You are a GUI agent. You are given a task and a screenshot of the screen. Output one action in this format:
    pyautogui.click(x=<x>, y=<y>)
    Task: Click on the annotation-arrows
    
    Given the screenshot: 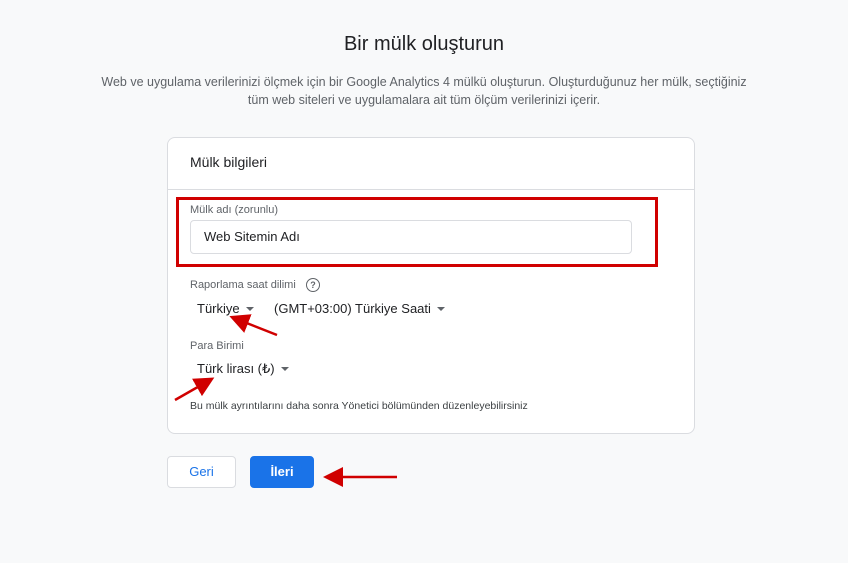 What is the action you would take?
    pyautogui.click(x=285, y=400)
    